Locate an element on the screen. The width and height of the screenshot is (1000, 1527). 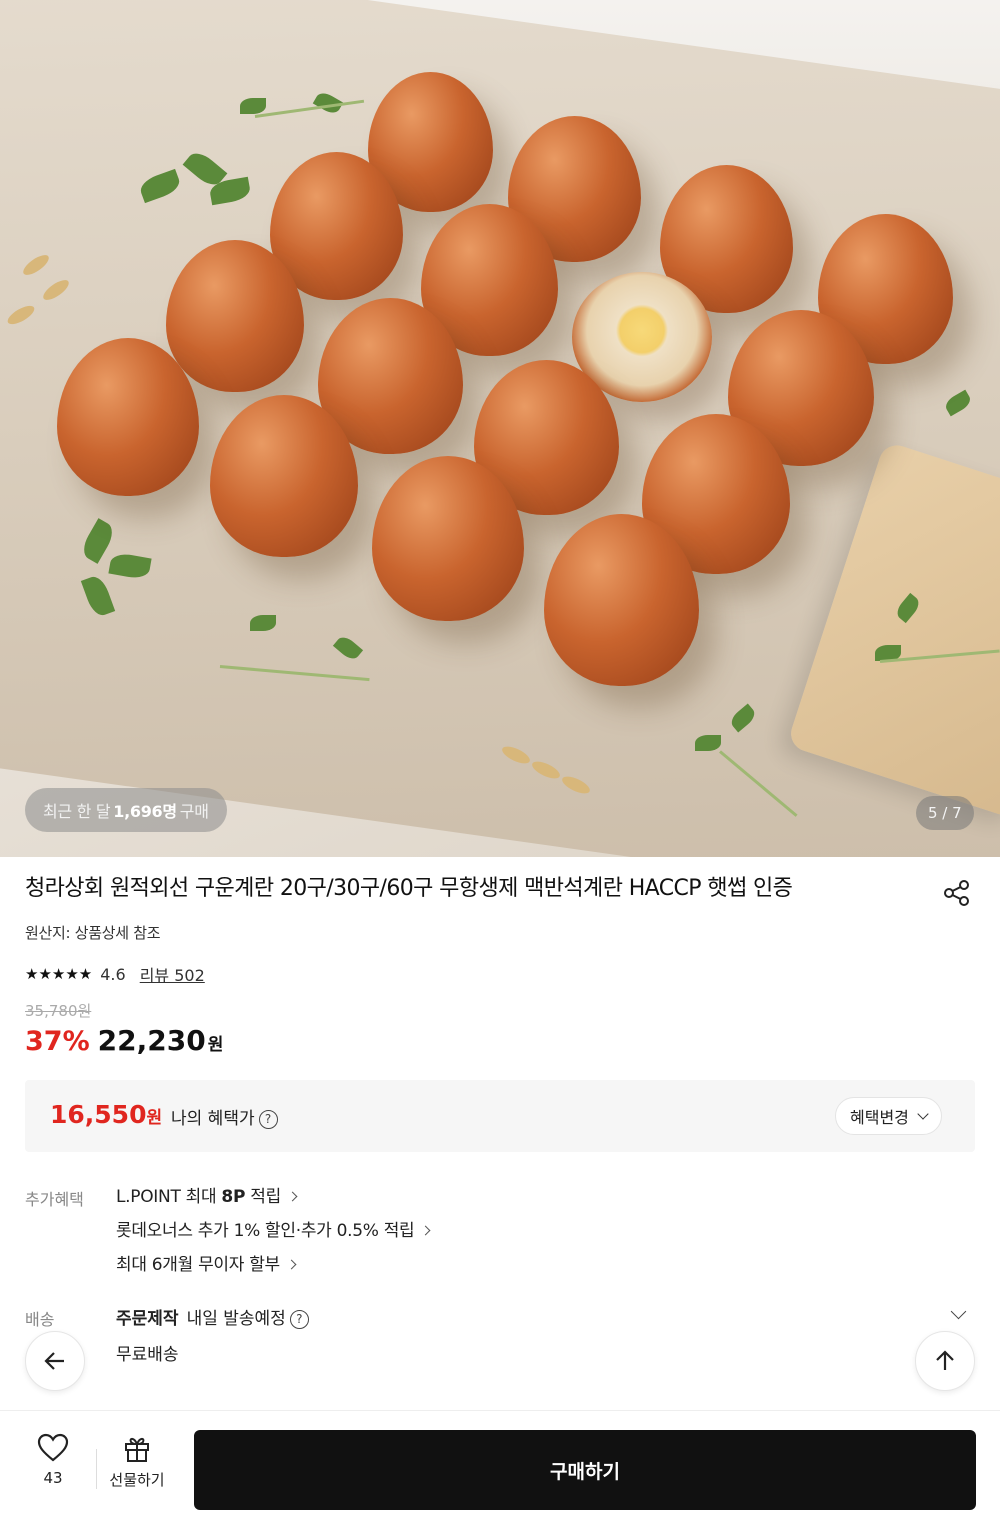
benefit-change-label: 혜택변경 is located at coordinates (879, 1117).